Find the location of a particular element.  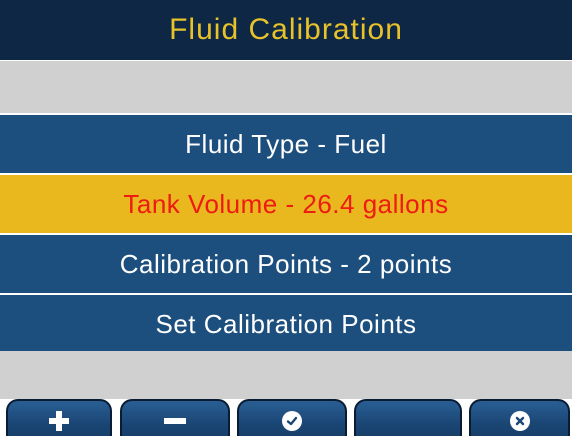

cancel-button is located at coordinates (519, 417).